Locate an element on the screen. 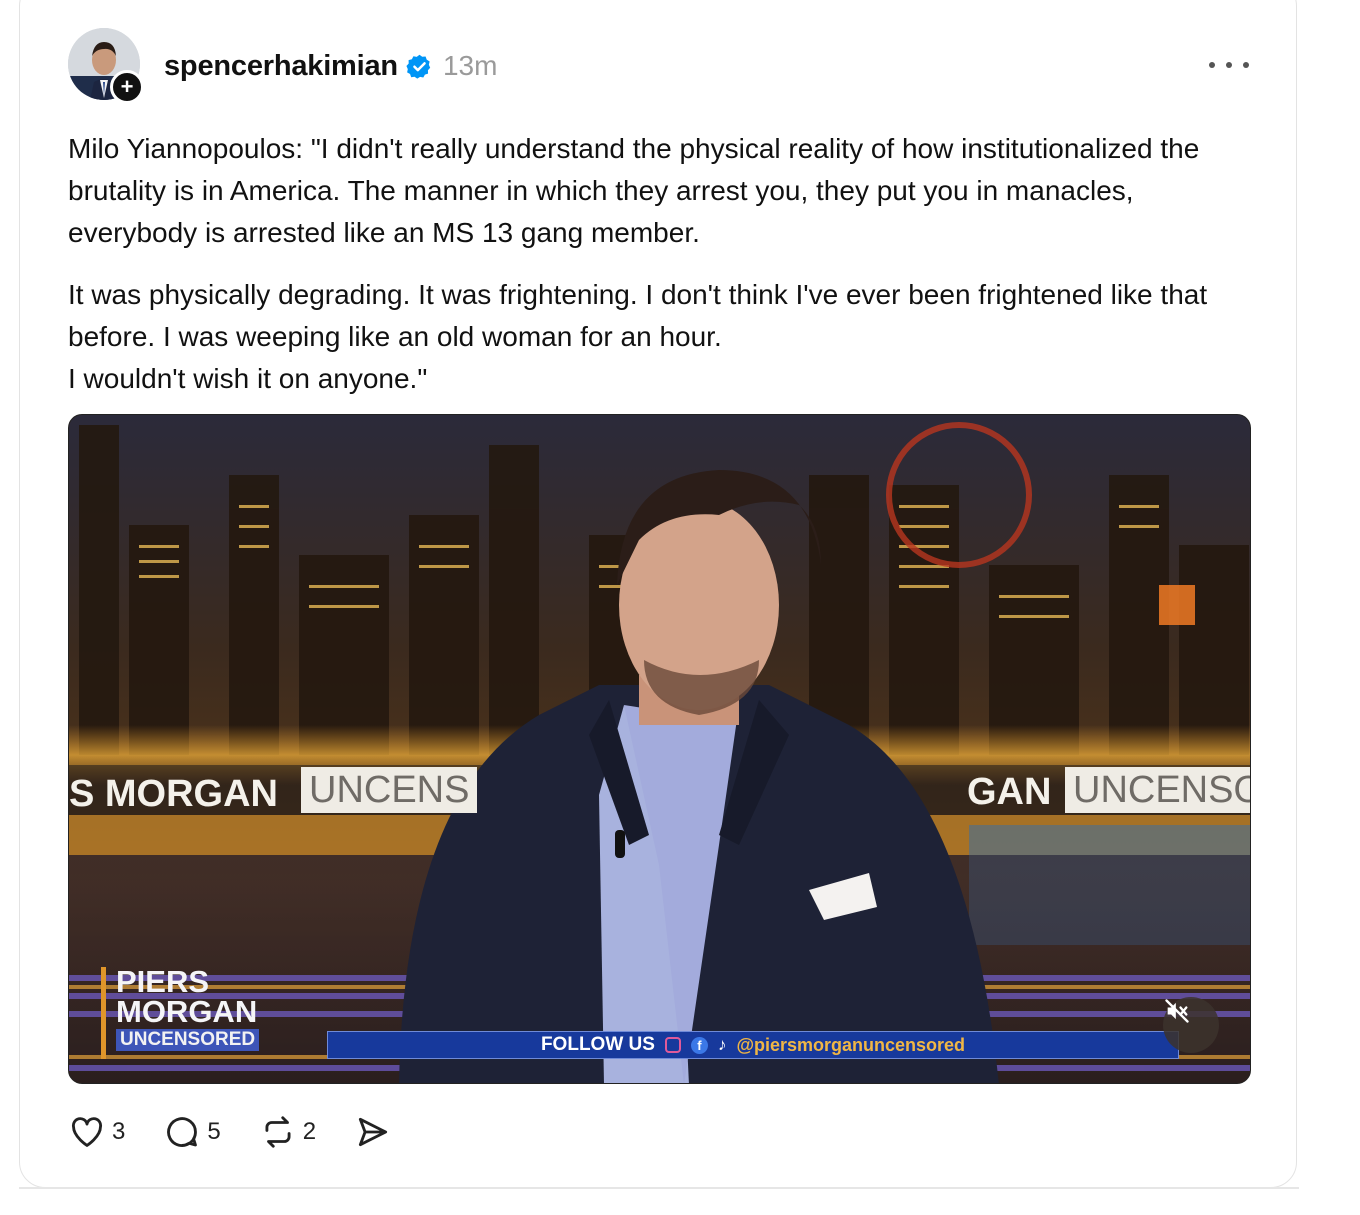  logo-line1: PIERS is located at coordinates (163, 981).